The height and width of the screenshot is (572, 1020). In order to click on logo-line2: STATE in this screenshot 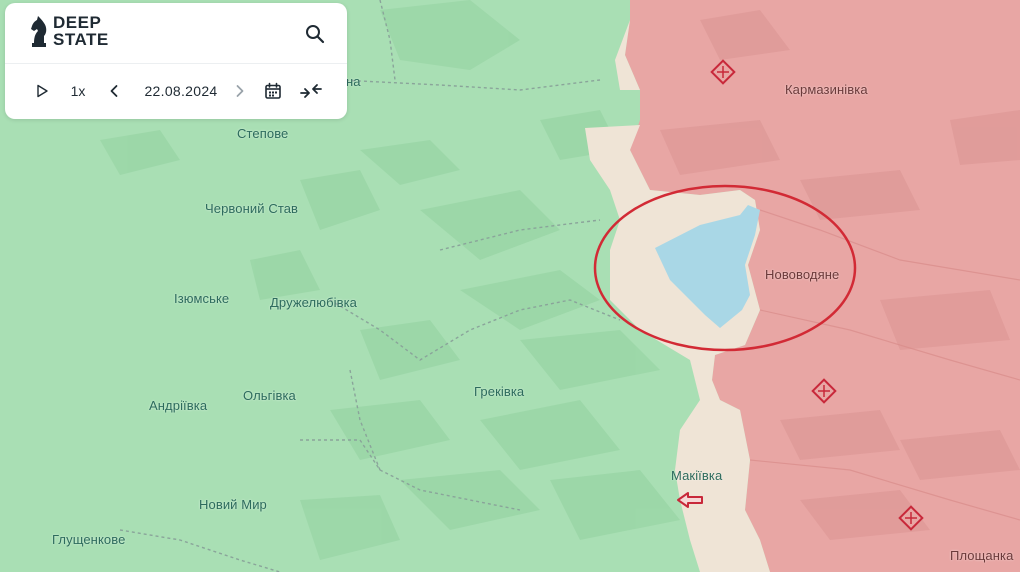, I will do `click(81, 39)`.